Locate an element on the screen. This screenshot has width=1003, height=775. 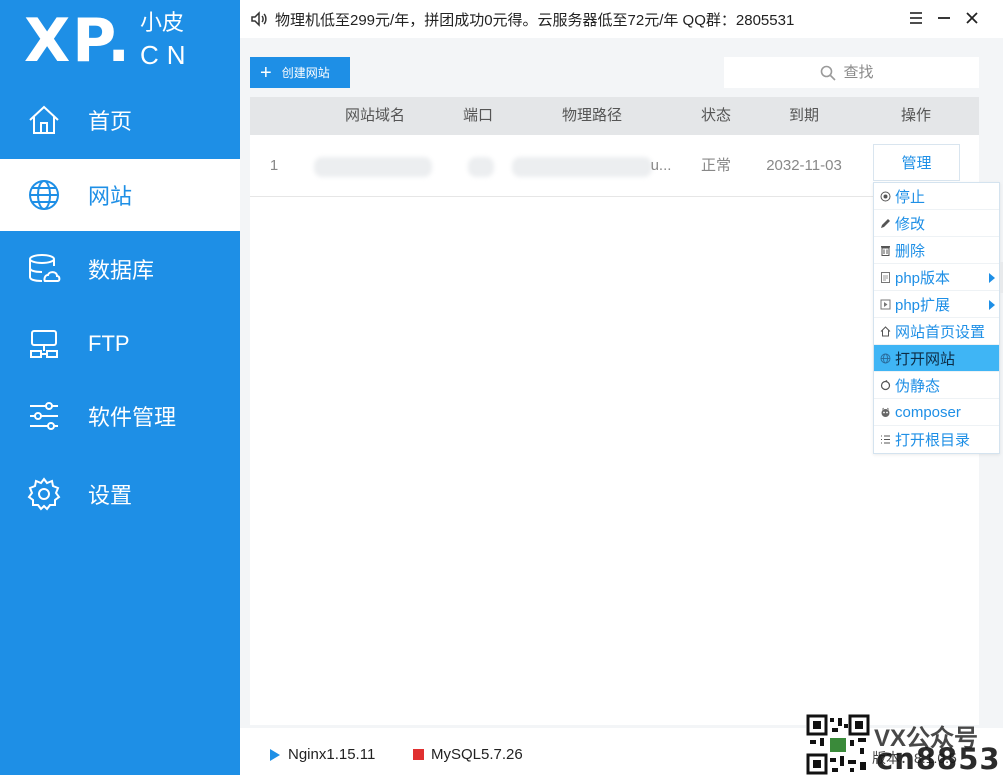
create-website-button: + 创建网站 is located at coordinates (300, 72).